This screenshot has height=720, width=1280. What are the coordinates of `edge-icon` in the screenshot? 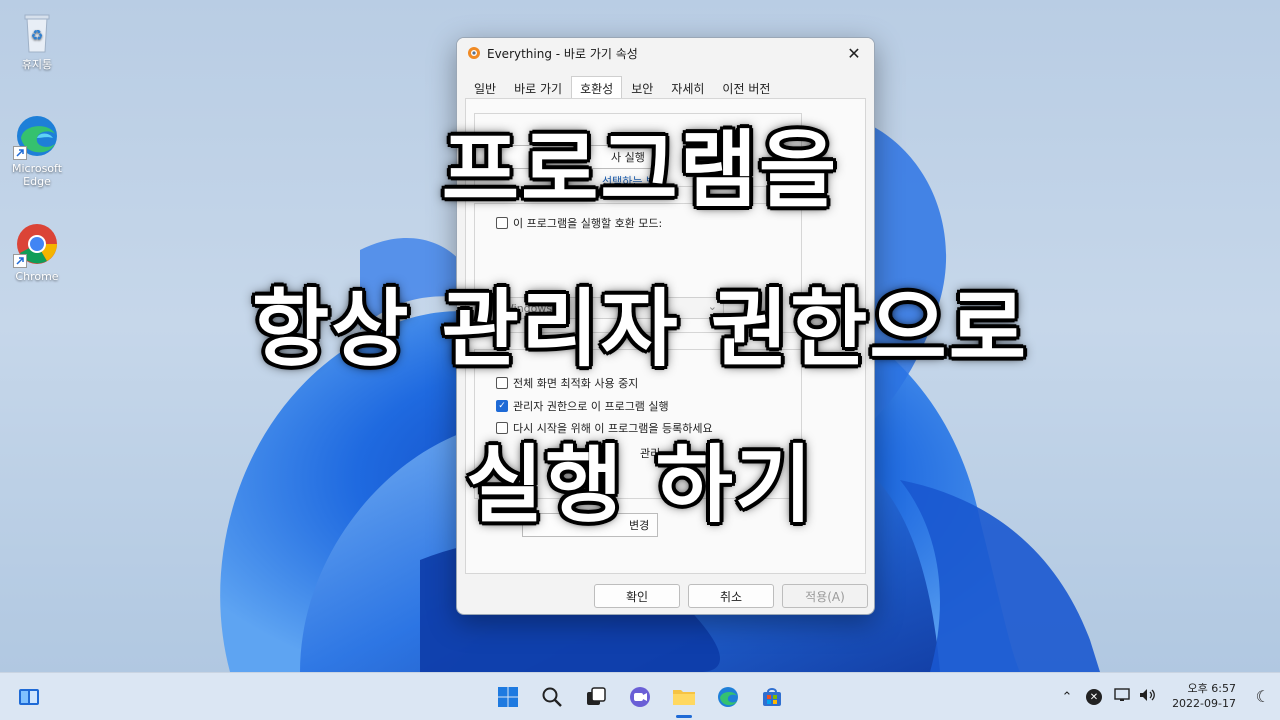 It's located at (728, 697).